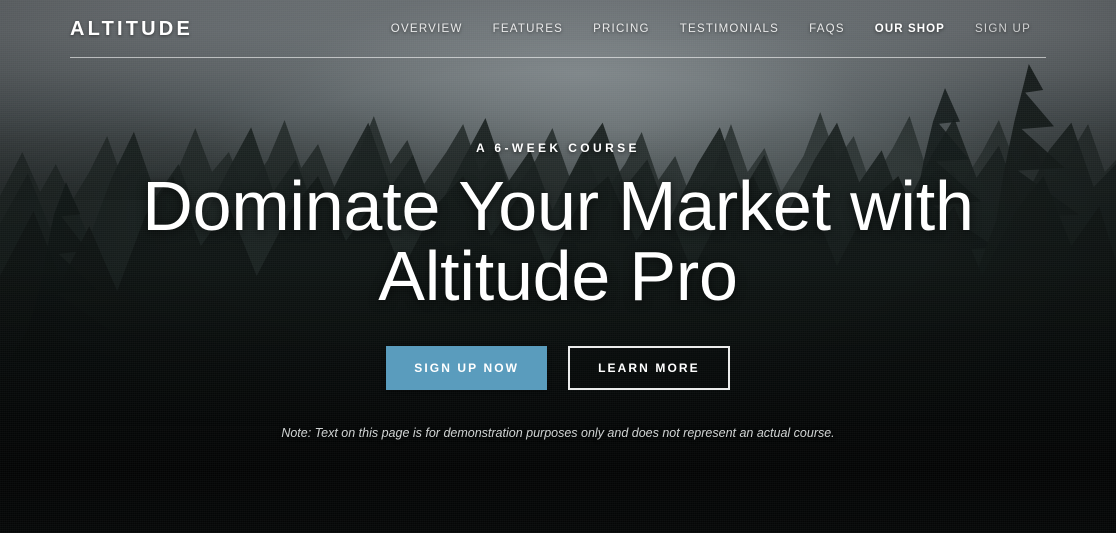 The height and width of the screenshot is (533, 1116). I want to click on nav-item-testimonials: TESTIMONIALS, so click(729, 29).